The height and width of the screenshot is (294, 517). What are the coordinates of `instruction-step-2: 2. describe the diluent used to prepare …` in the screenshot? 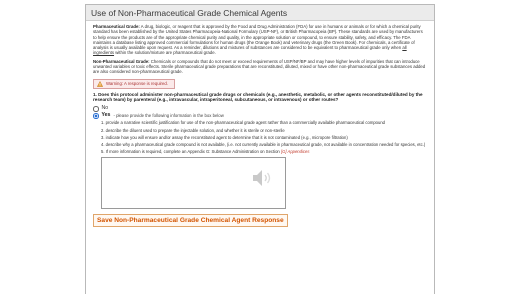 It's located at (193, 130).